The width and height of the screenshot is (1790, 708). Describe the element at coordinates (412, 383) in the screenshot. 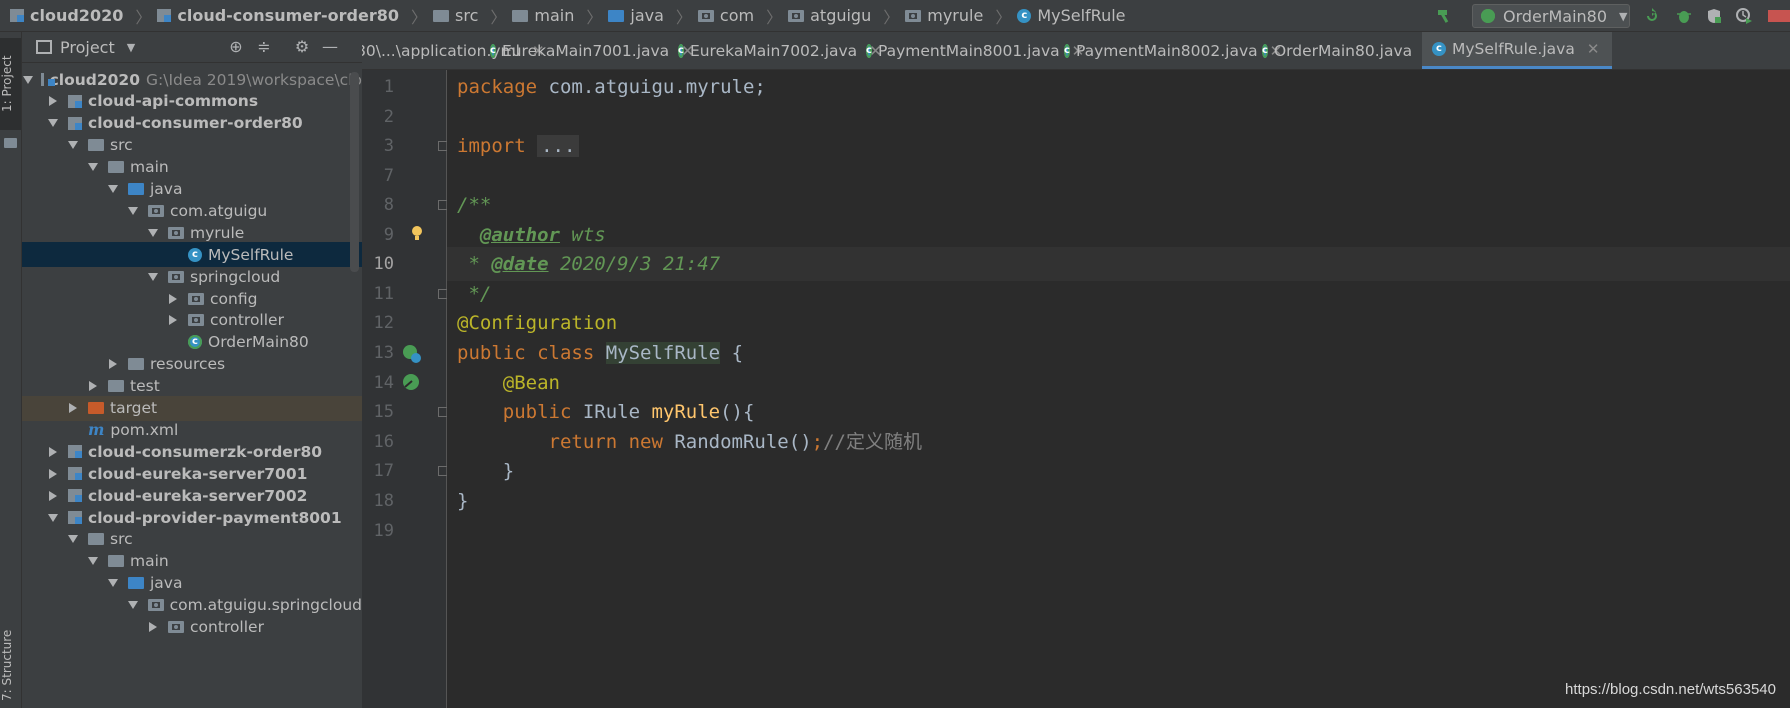

I see `spring-bean-method-icon` at that location.